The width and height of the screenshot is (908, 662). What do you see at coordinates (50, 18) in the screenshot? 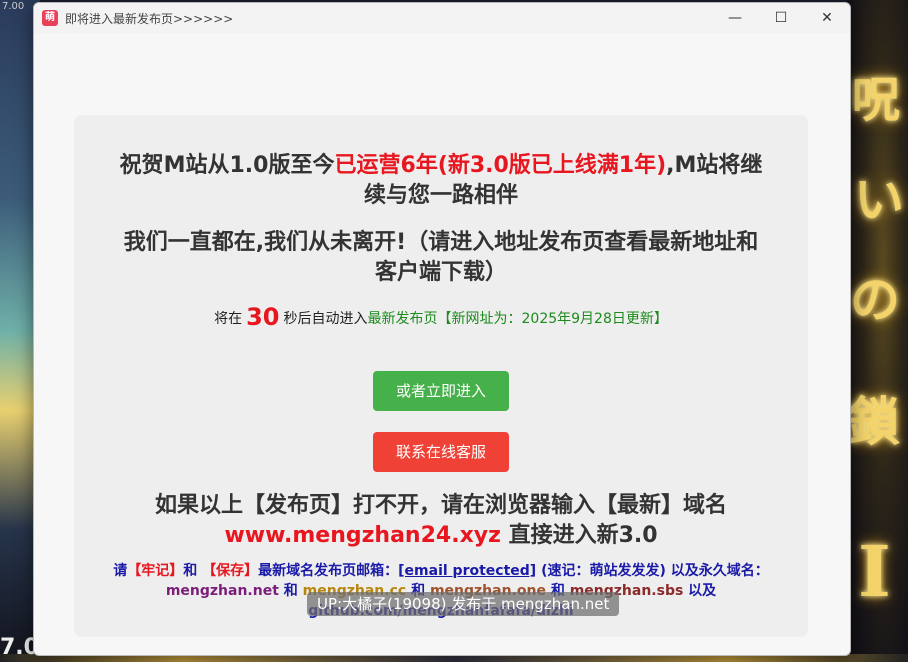
I see `app-icon: 萌` at bounding box center [50, 18].